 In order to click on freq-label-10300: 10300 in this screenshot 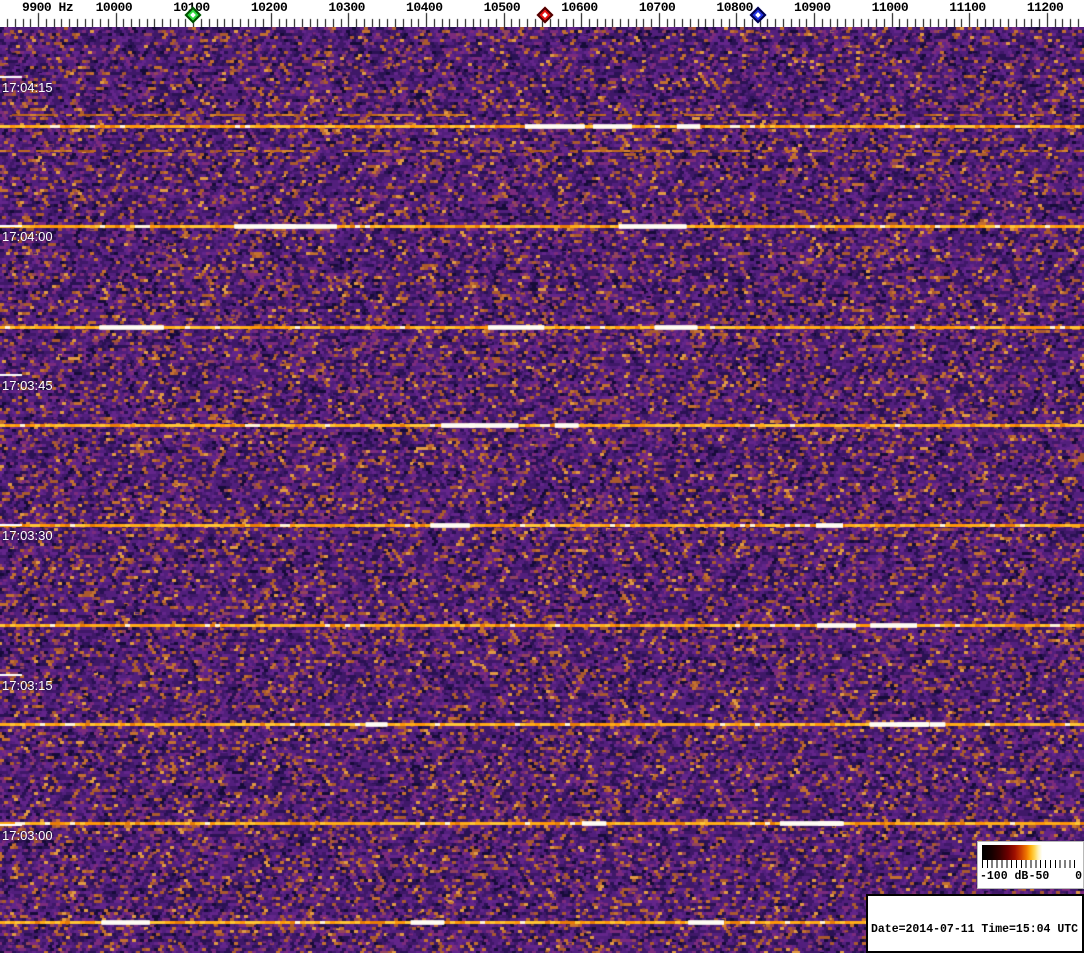, I will do `click(346, 7)`.